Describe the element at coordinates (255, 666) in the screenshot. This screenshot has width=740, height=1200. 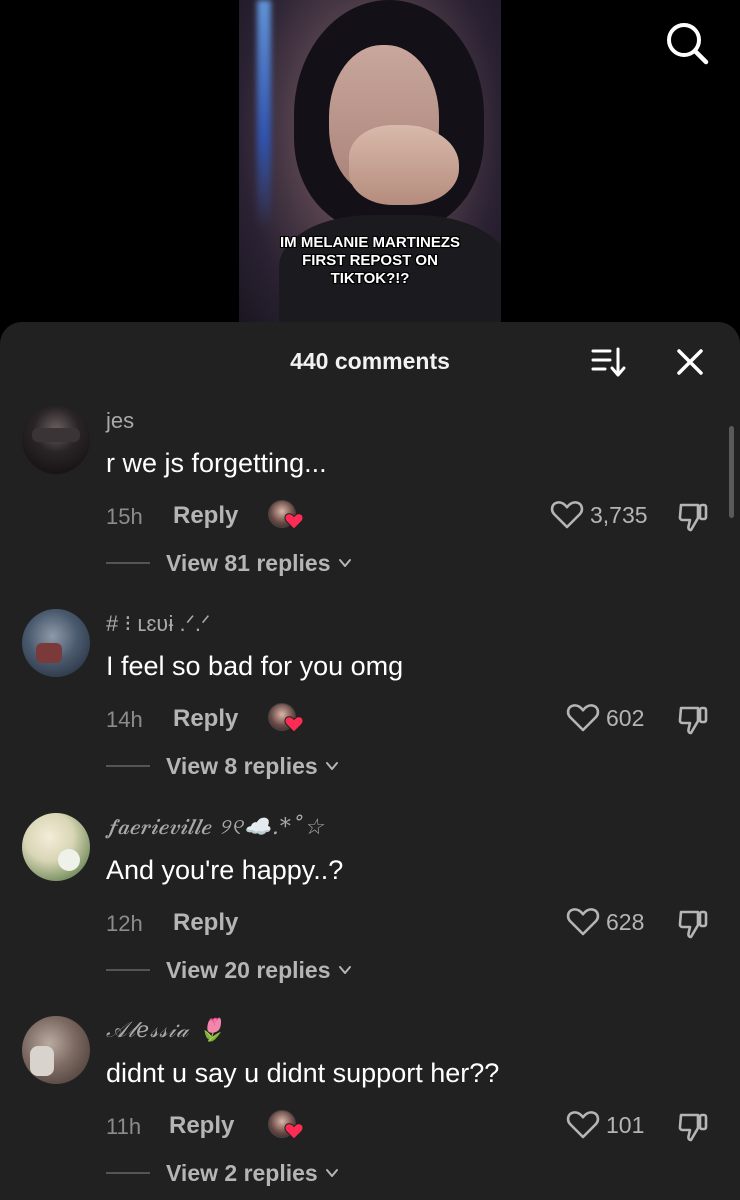
I see `comment-text: I feel so bad for you omg` at that location.